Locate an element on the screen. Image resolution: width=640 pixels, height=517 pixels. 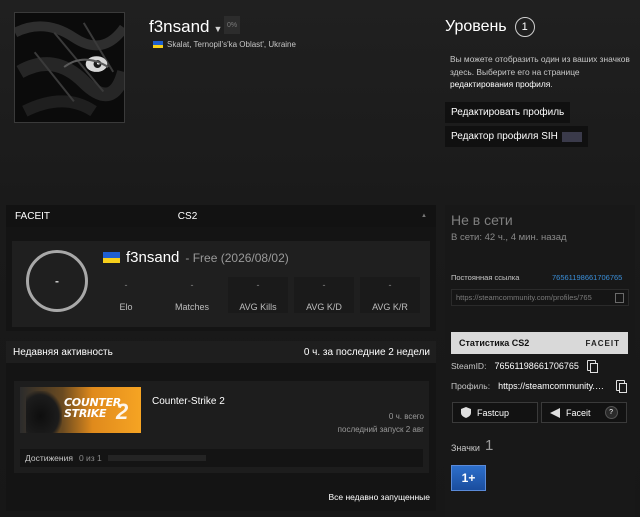
stat-matches: - Matches is located at coordinates (192, 295).